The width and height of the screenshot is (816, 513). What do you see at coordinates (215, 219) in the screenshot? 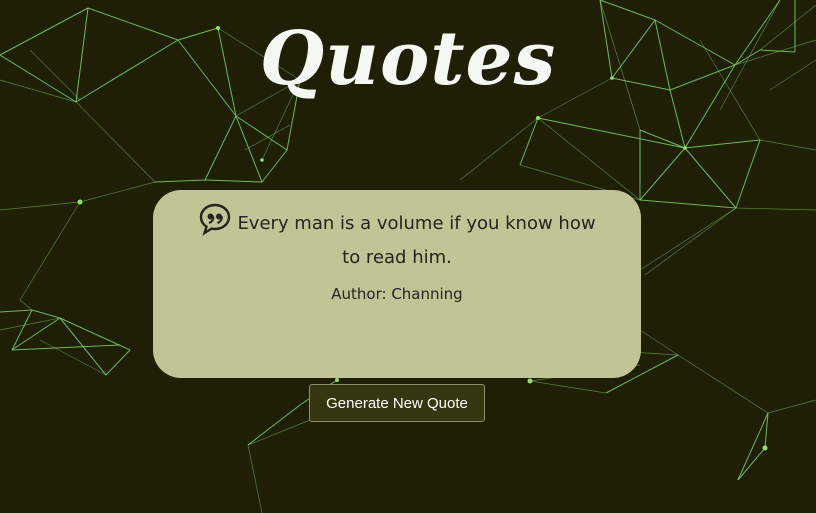
I see `quote-icon` at bounding box center [215, 219].